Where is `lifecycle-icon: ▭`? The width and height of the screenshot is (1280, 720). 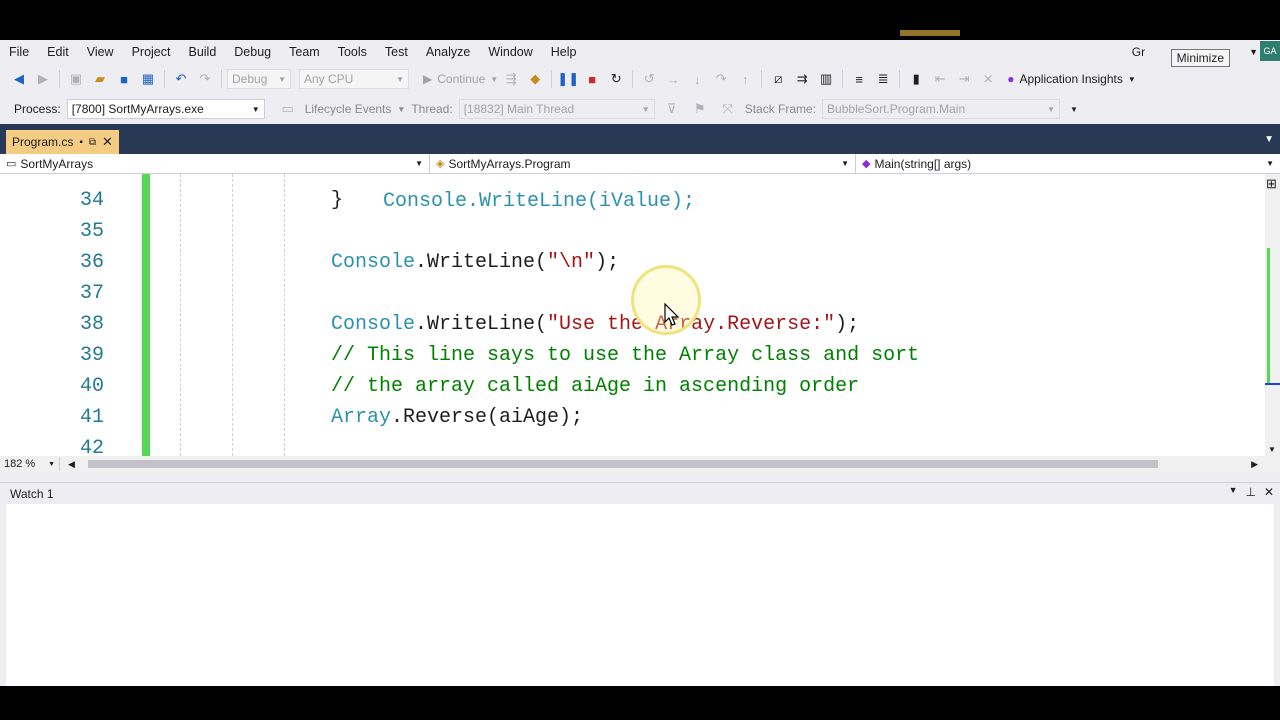
lifecycle-icon: ▭ is located at coordinates (288, 109).